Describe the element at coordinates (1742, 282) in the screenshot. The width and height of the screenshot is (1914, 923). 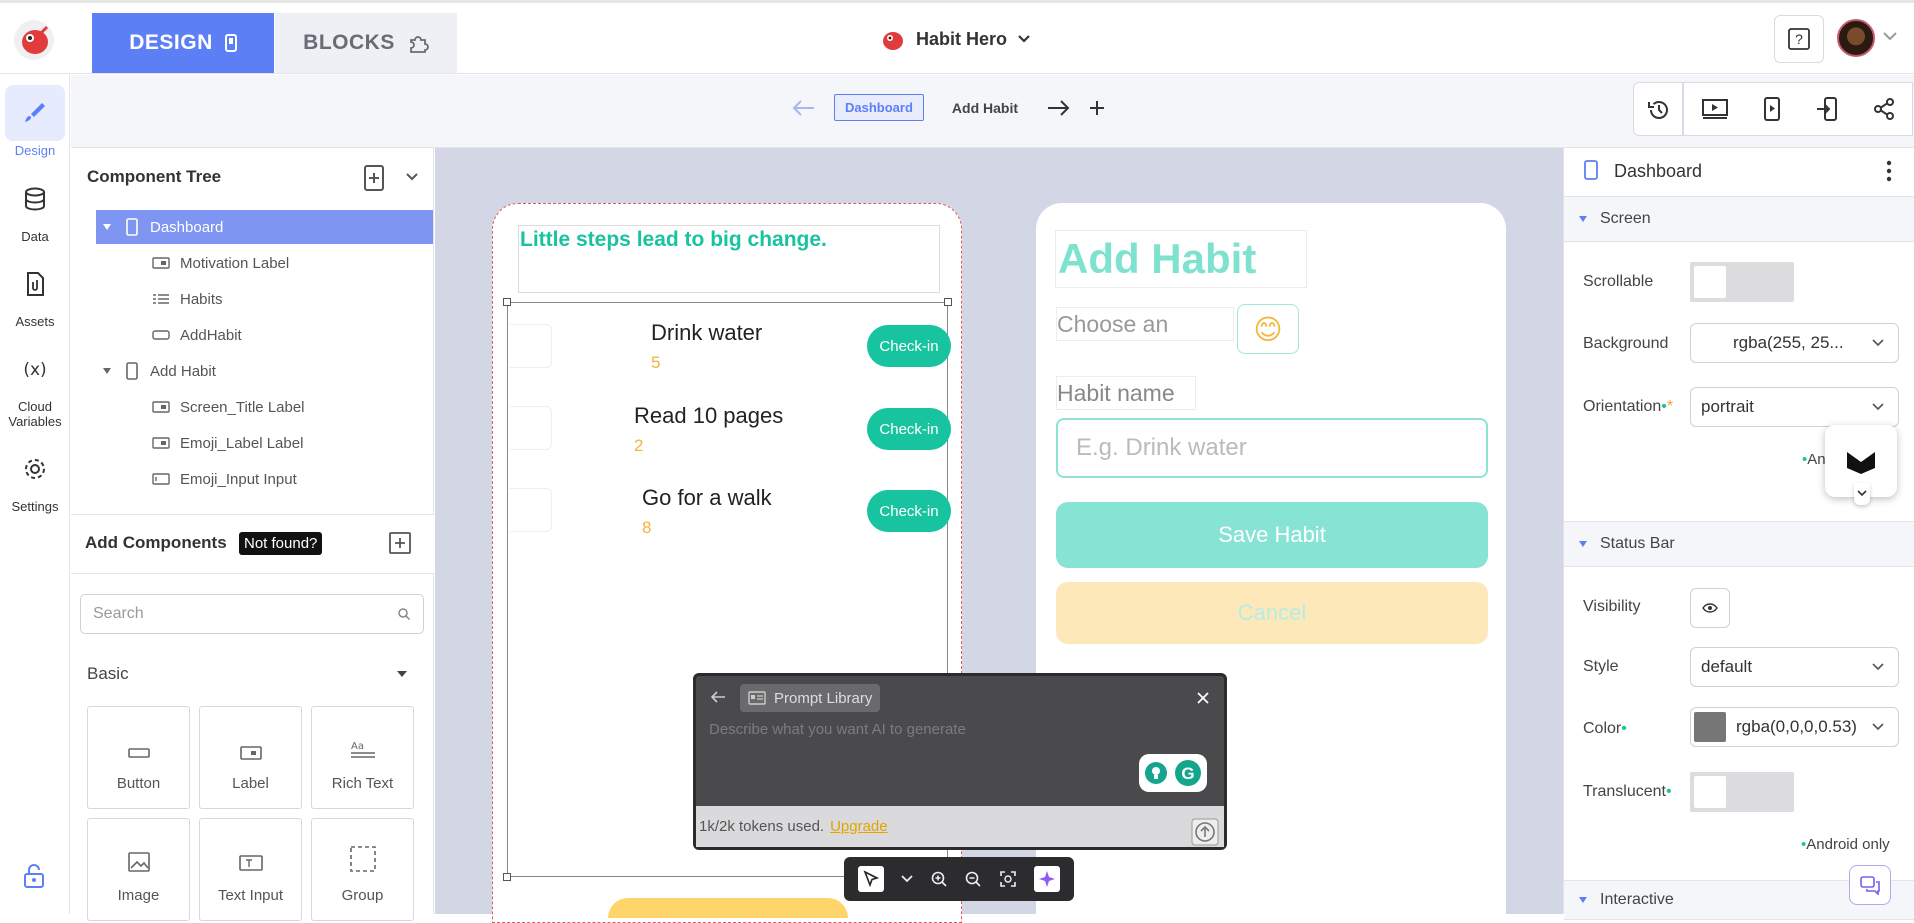
I see `scrollable-toggle` at that location.